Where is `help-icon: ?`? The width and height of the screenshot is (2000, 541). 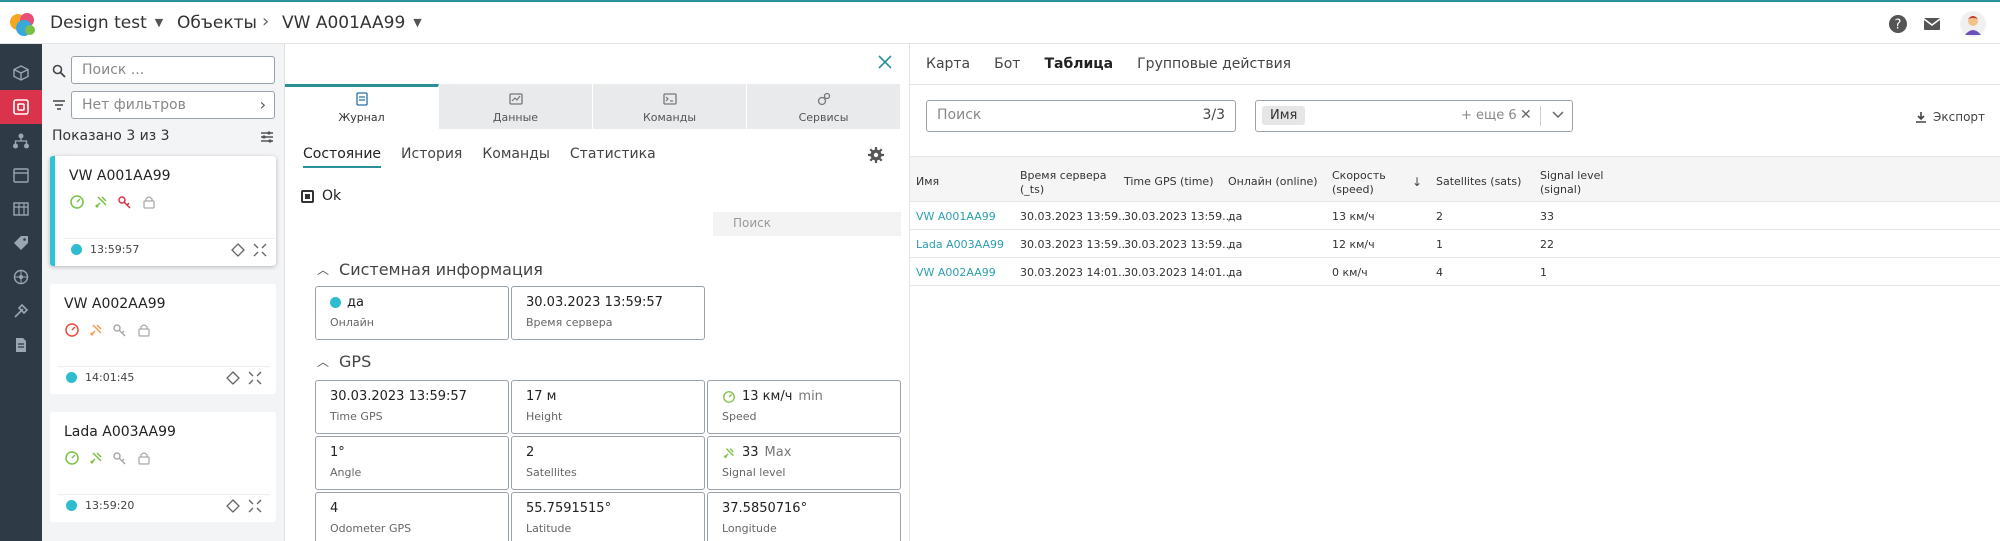
help-icon: ? is located at coordinates (1898, 24).